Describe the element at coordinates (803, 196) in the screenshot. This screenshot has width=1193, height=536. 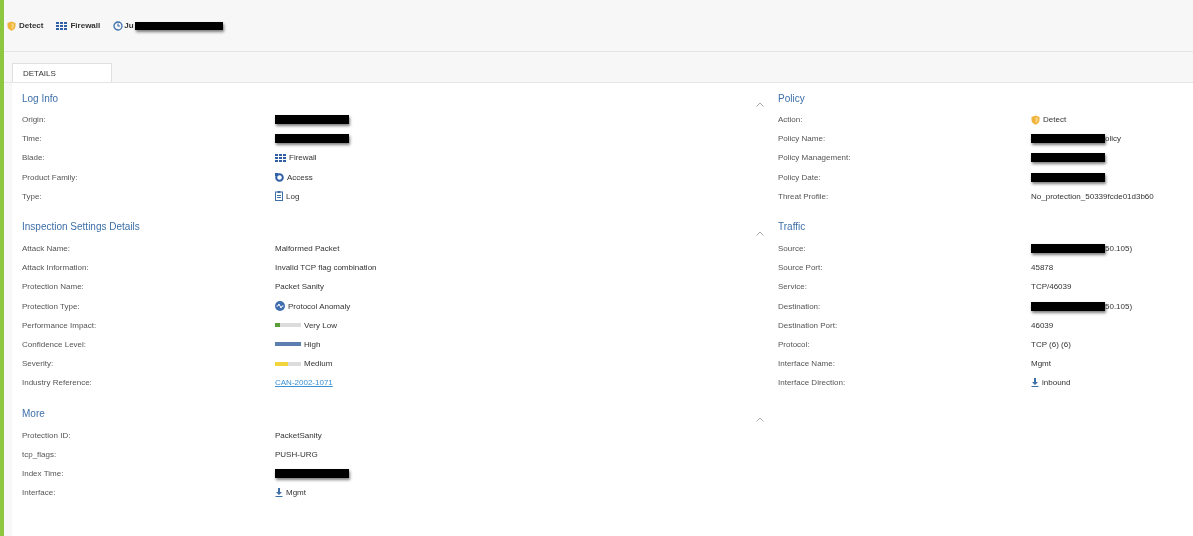
I see `field-label: Threat Profile:` at that location.